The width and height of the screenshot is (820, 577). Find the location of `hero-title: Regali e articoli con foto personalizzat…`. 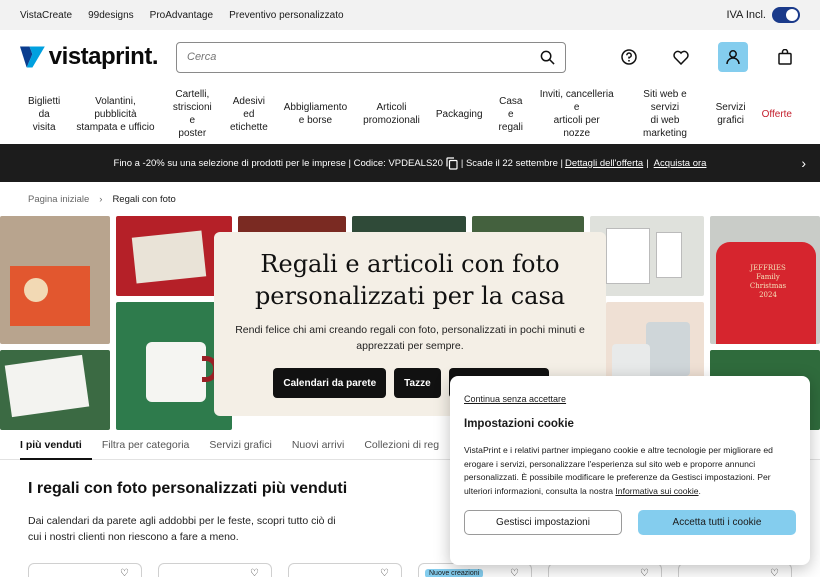

hero-title: Regali e articoli con foto personalizzat… is located at coordinates (410, 280).